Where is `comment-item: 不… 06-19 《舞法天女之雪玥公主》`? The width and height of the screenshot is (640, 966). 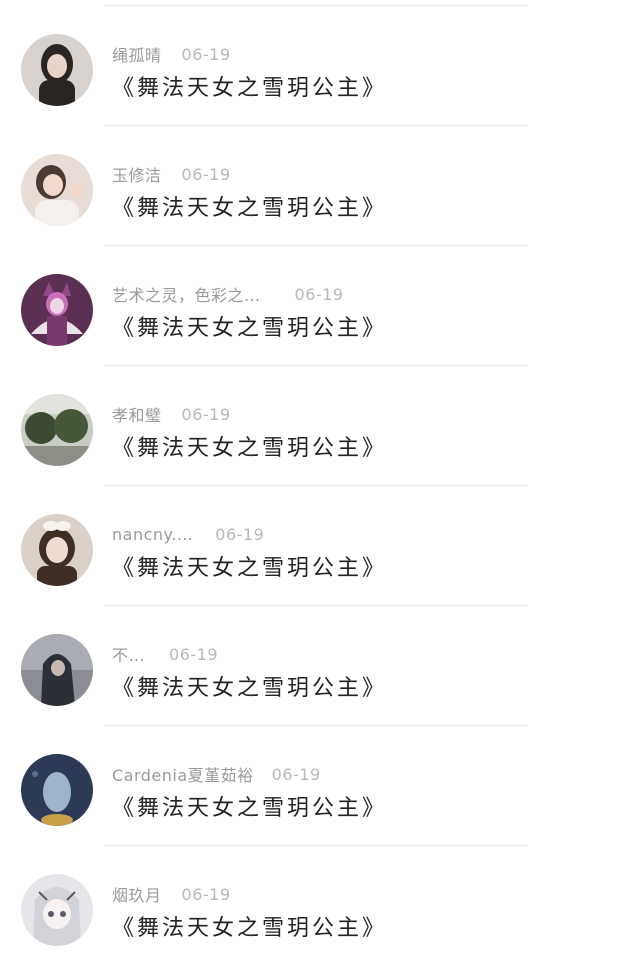
comment-item: 不… 06-19 《舞法天女之雪玥公主》 is located at coordinates (320, 666).